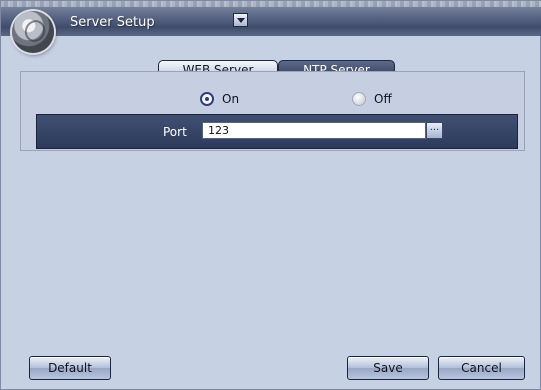 Image resolution: width=541 pixels, height=390 pixels. Describe the element at coordinates (273, 100) in the screenshot. I see `ntp-enable-radio-group: On Off` at that location.